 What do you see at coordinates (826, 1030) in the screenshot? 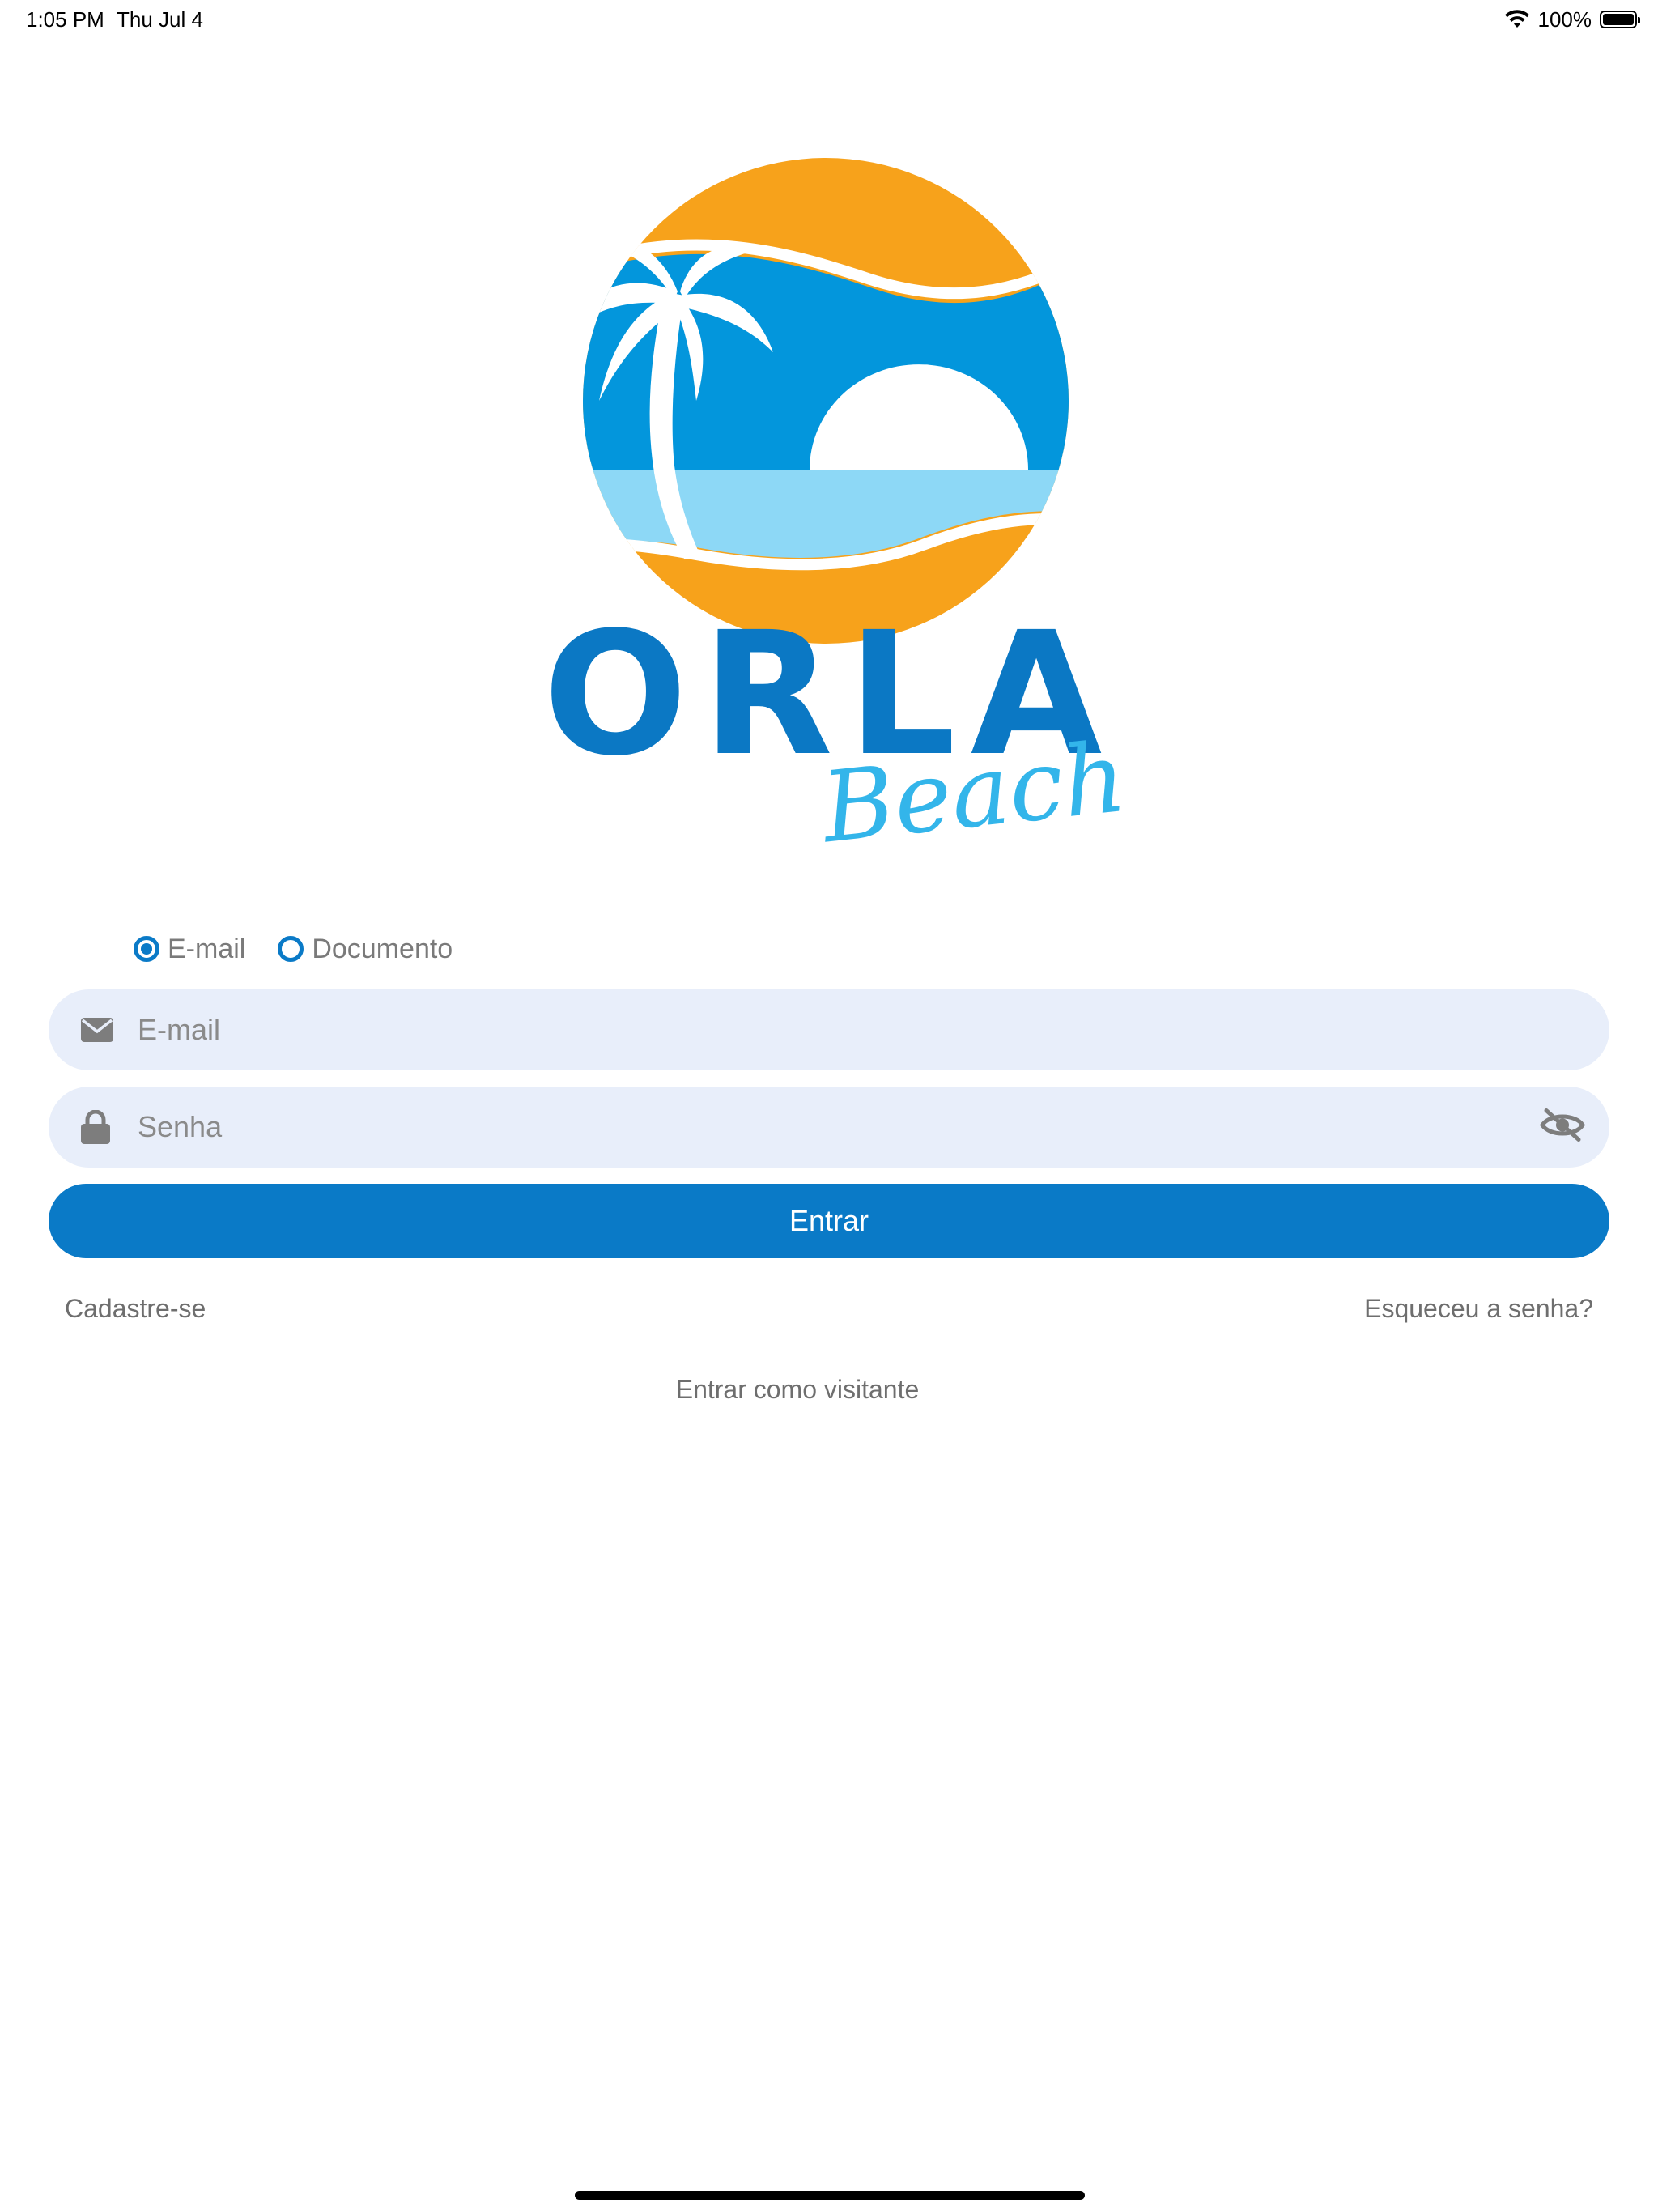
I see `email-input` at bounding box center [826, 1030].